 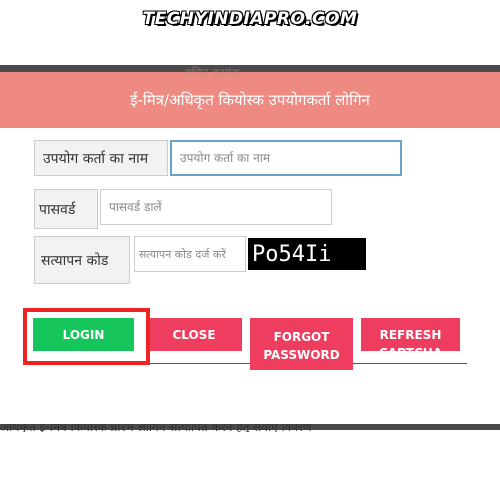 I want to click on captcha-image: Po54Ii, so click(x=307, y=254).